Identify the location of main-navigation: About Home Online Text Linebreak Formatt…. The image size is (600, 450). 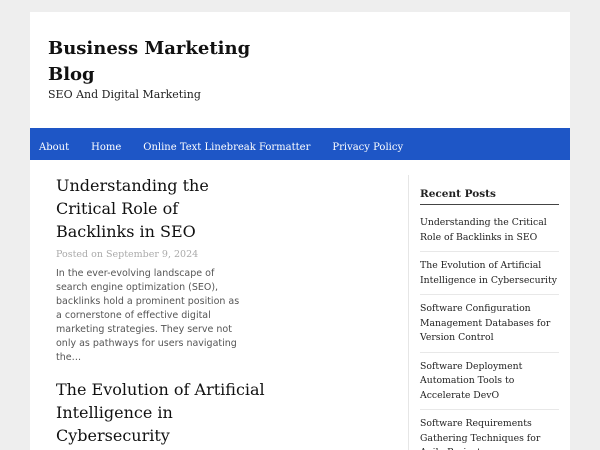
(300, 144).